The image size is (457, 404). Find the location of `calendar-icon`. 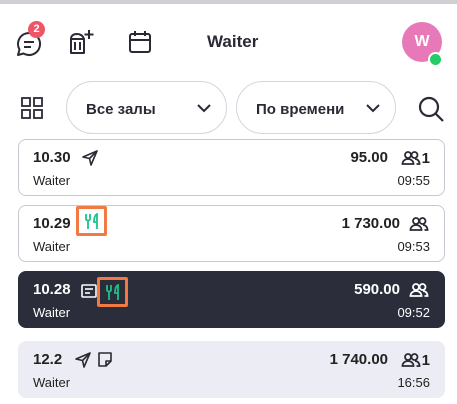

calendar-icon is located at coordinates (140, 42).